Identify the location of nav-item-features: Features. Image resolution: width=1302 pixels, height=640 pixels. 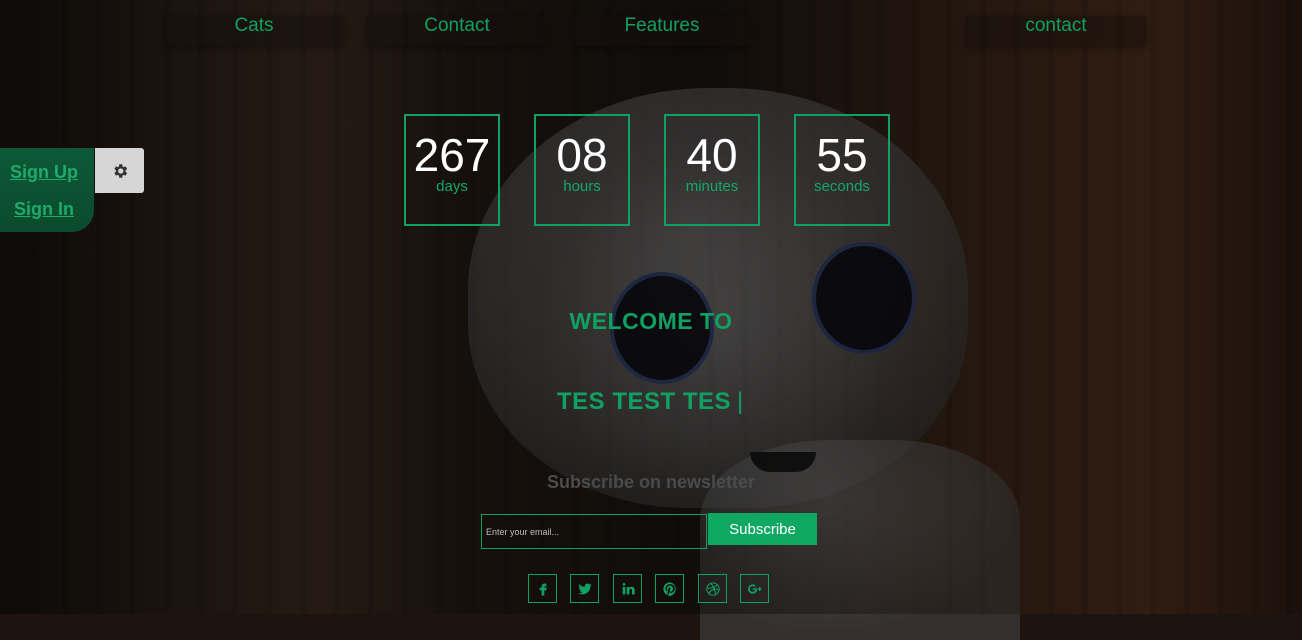
(662, 30).